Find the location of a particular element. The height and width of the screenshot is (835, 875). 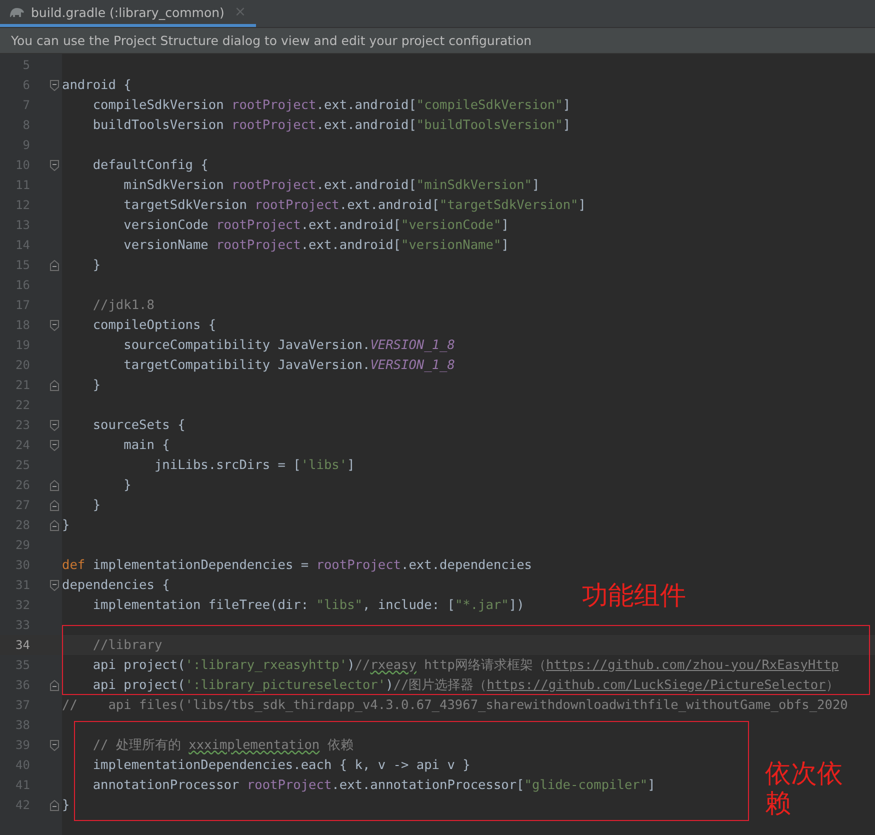

code-line: minSdkVersion rootProject.ext.android["minSdkVersion"] is located at coordinates (331, 185).